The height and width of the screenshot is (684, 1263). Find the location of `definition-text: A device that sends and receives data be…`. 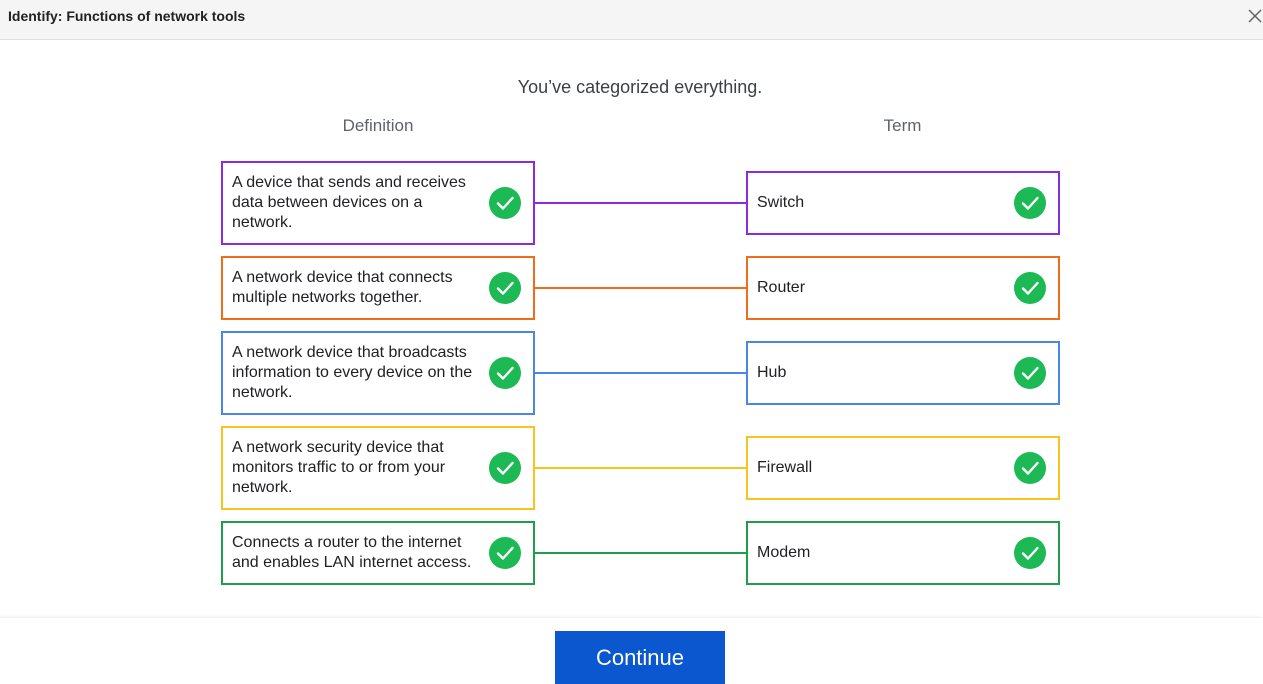

definition-text: A device that sends and receives data be… is located at coordinates (349, 202).